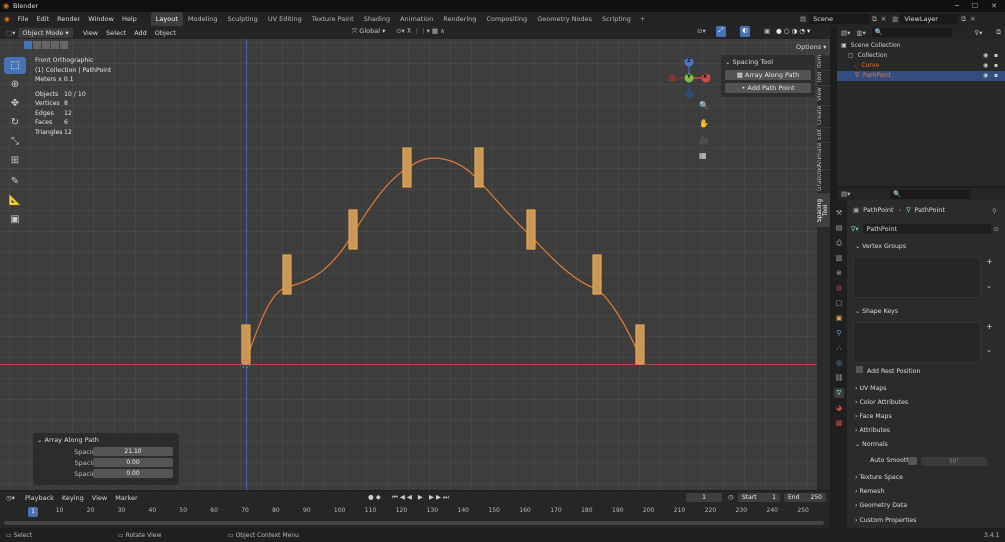 This screenshot has height=542, width=1005. What do you see at coordinates (839, 393) in the screenshot?
I see `properties-tab-data-icon: ∇` at bounding box center [839, 393].